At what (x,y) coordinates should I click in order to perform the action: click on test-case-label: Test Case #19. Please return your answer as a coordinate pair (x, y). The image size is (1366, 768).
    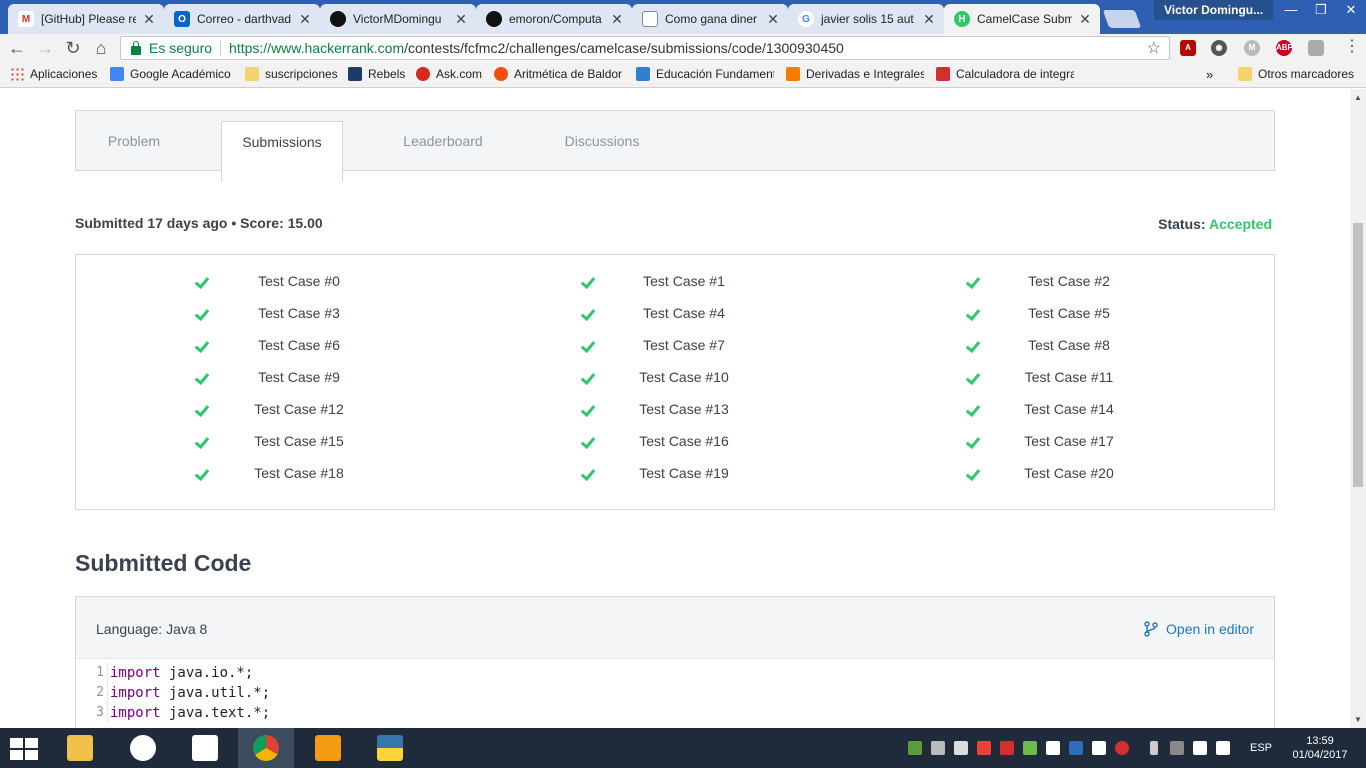
    Looking at the image, I should click on (684, 473).